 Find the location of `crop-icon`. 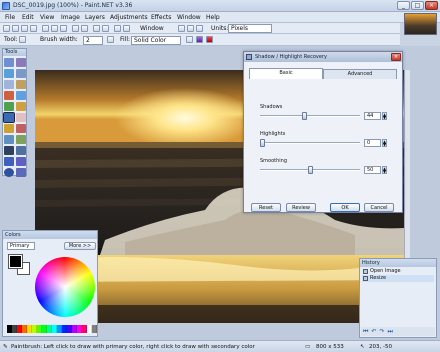

crop-icon is located at coordinates (75, 28).